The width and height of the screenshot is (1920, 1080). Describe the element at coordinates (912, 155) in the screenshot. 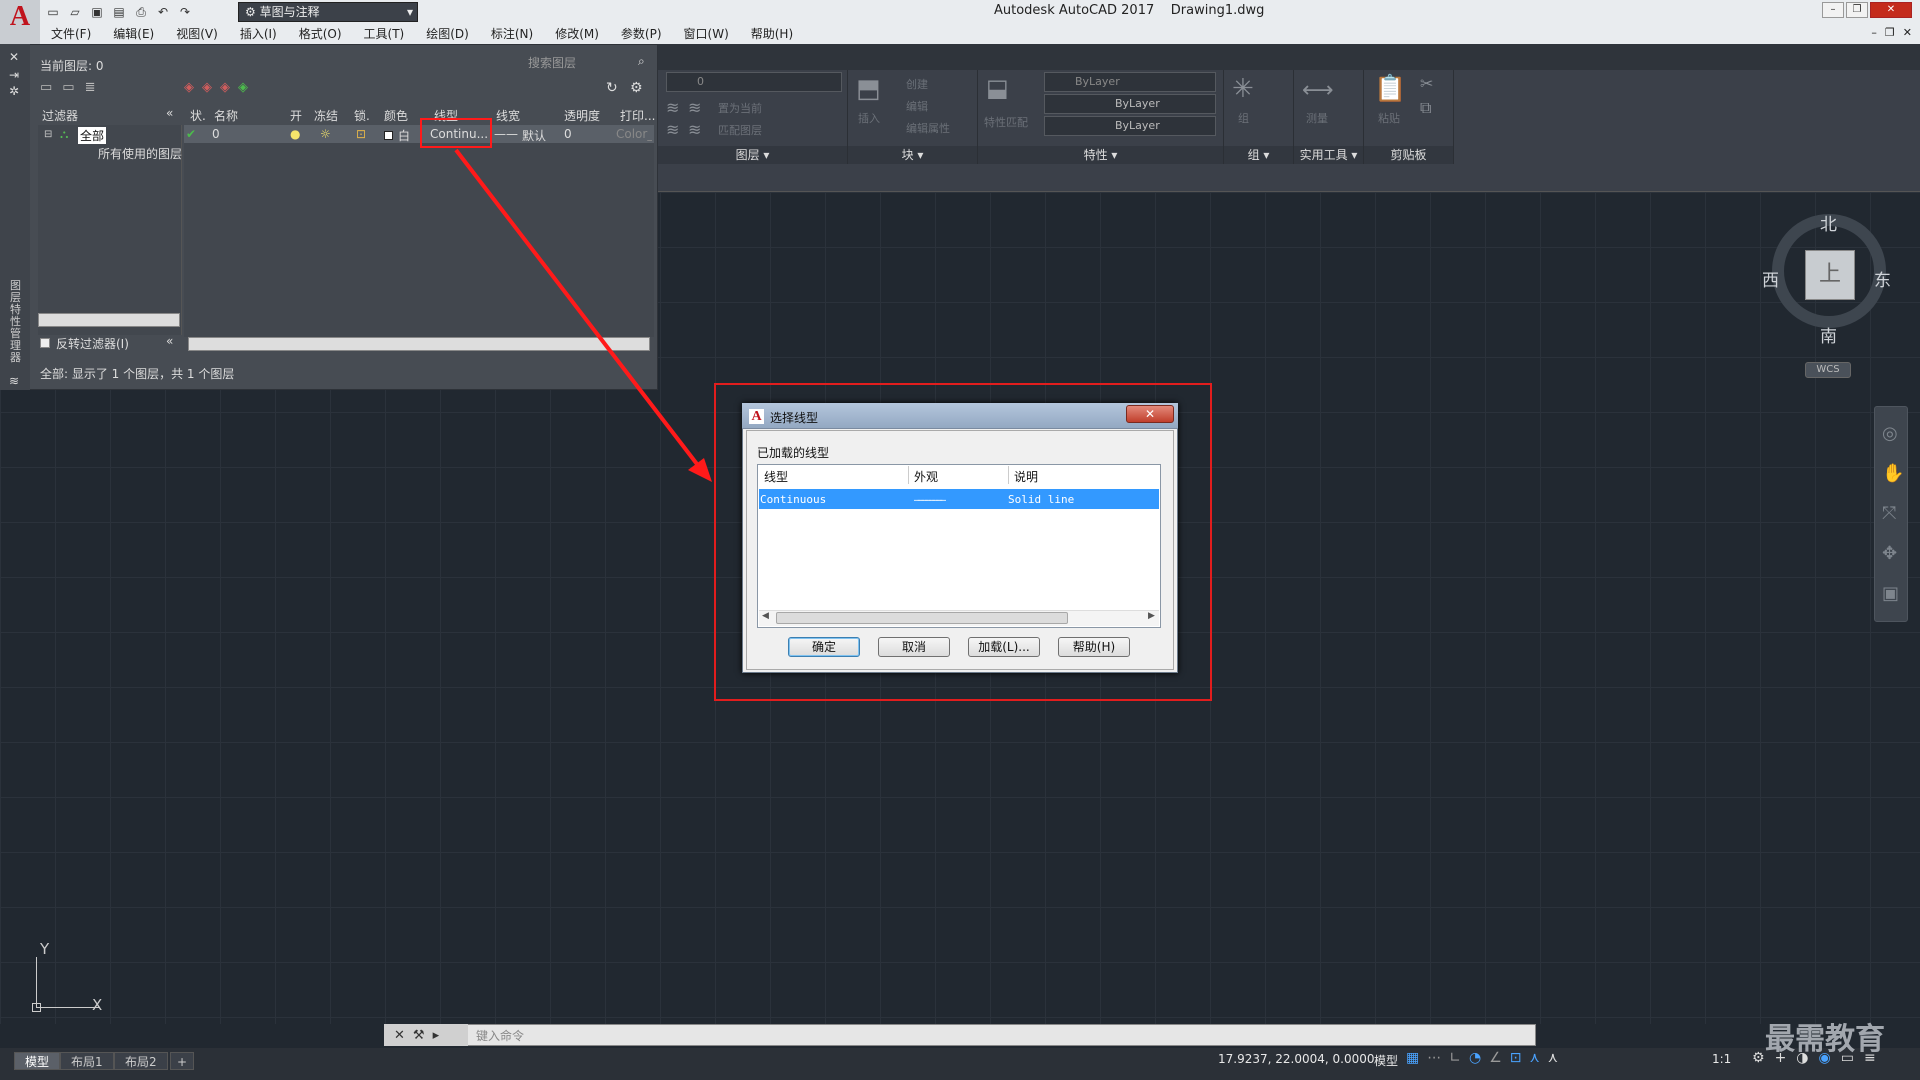

I see `panel-label-block: 块 ▾` at that location.